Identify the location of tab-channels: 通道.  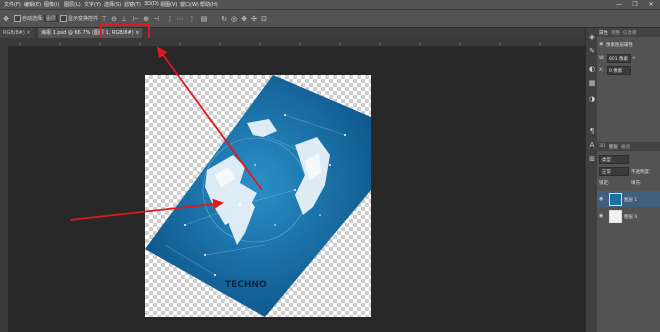
(625, 147).